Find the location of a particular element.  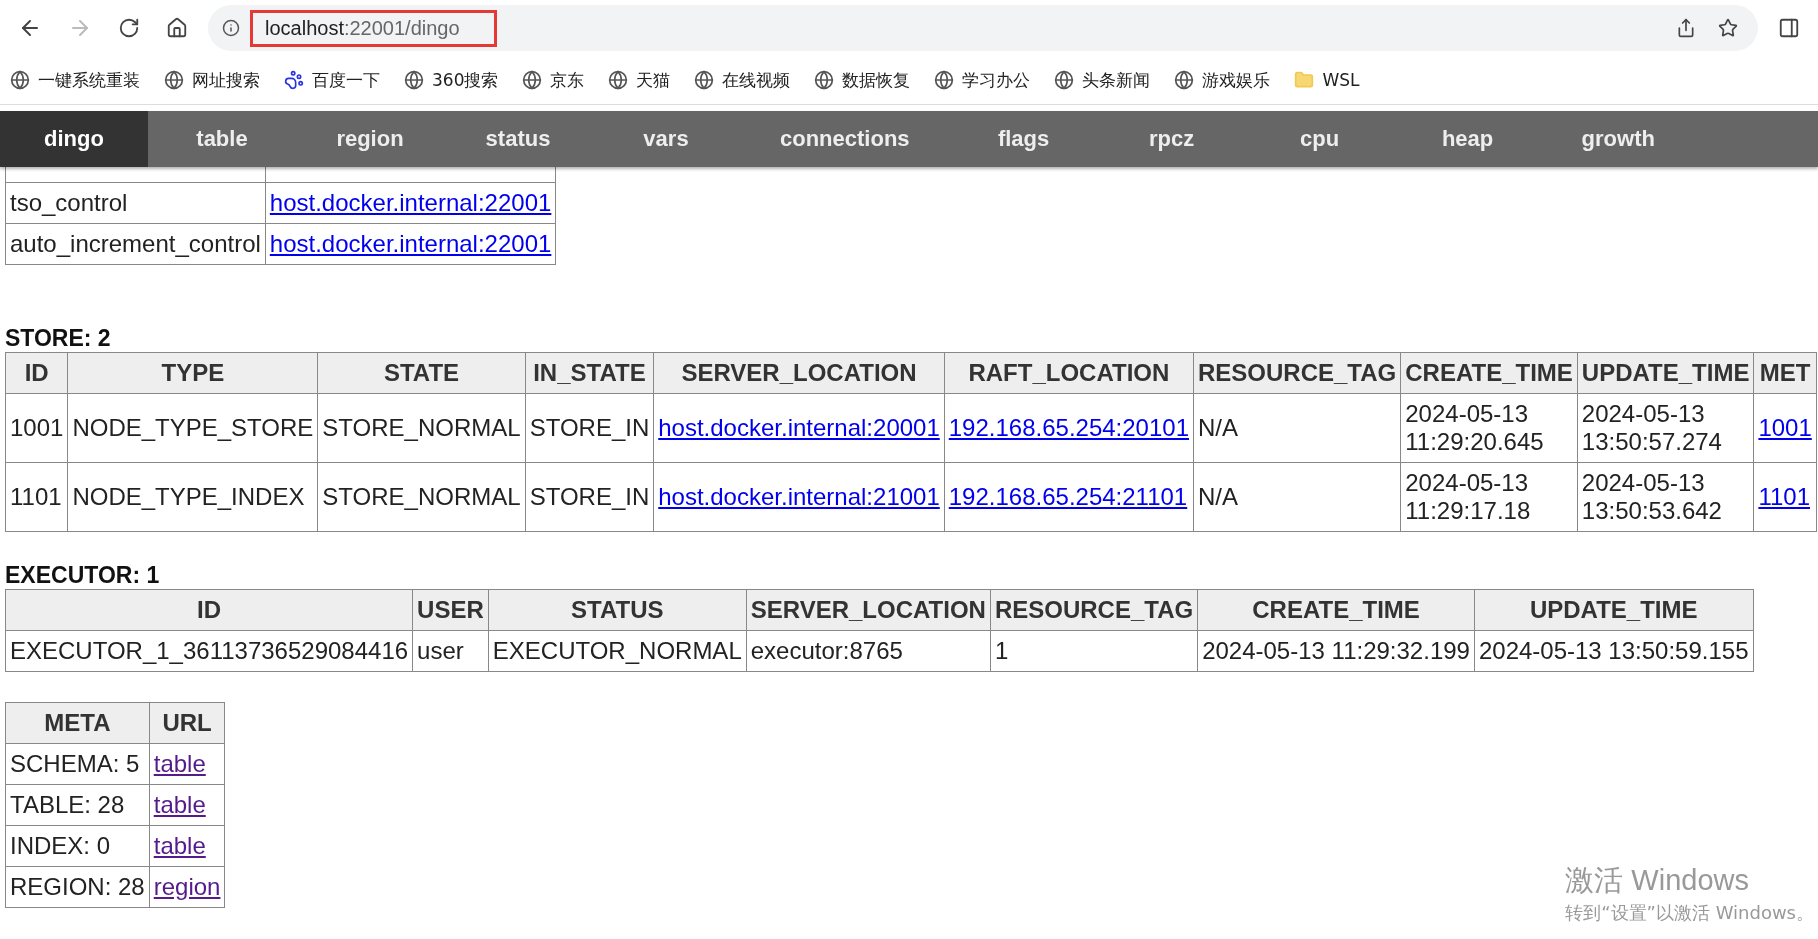

cell-text: 2024-05-13 11:29:17.18 is located at coordinates (1468, 496).